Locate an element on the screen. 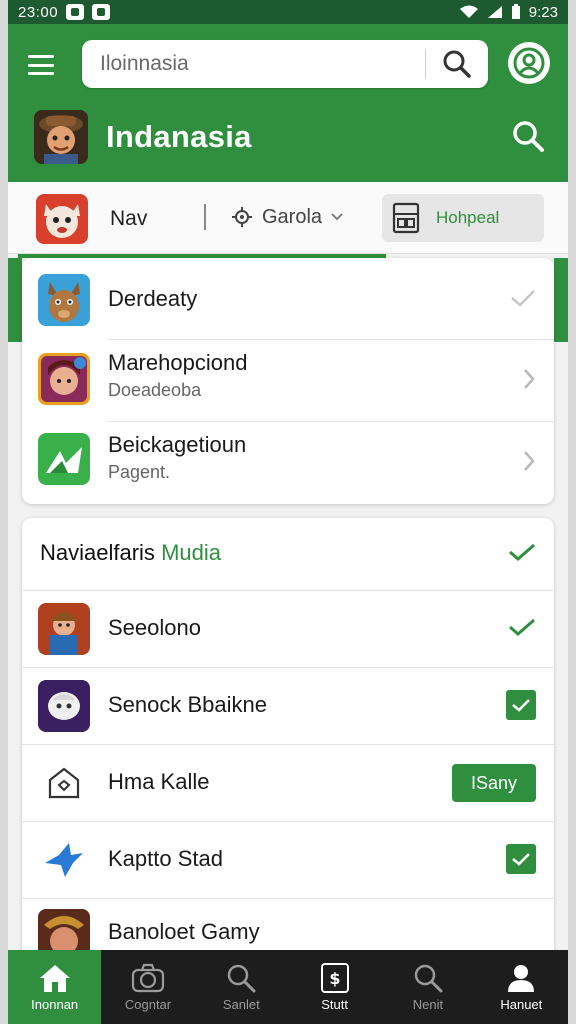 This screenshot has width=576, height=1024. sany-button: ISany is located at coordinates (494, 783).